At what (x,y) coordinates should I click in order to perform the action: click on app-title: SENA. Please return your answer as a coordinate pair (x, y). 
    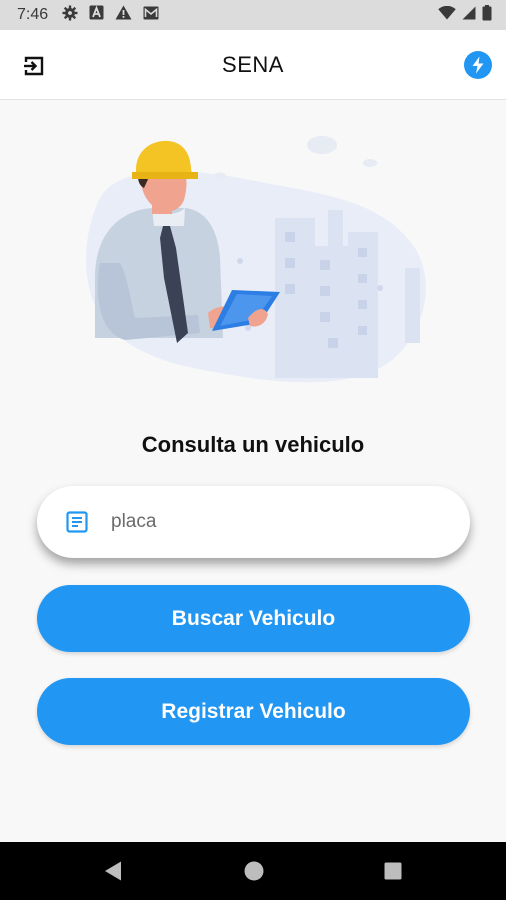
    Looking at the image, I should click on (253, 64).